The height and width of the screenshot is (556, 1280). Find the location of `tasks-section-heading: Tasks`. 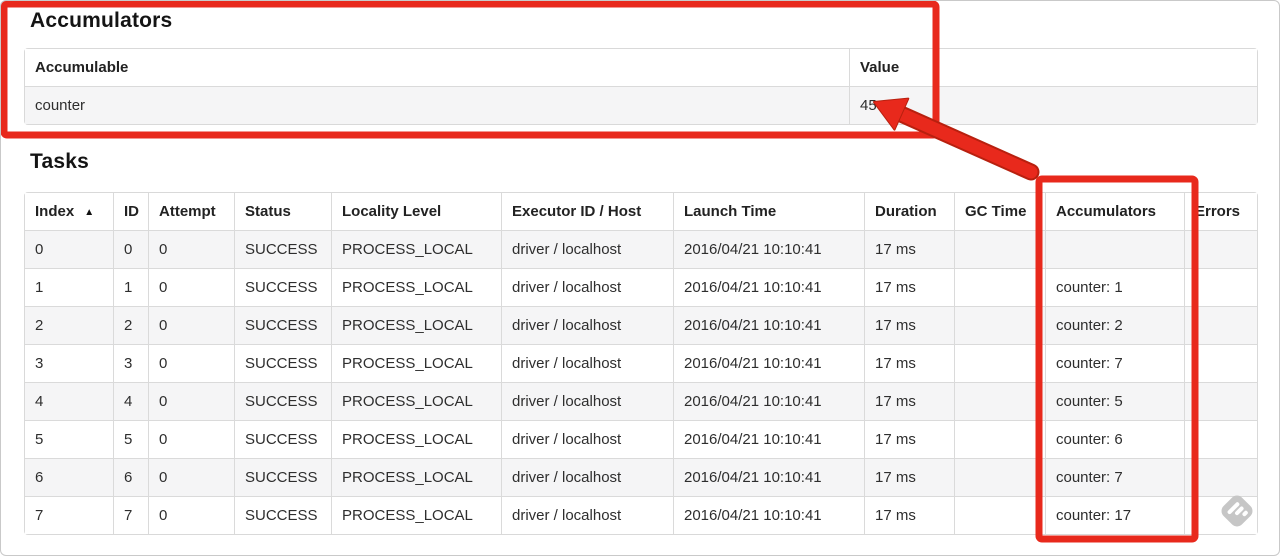

tasks-section-heading: Tasks is located at coordinates (59, 161).